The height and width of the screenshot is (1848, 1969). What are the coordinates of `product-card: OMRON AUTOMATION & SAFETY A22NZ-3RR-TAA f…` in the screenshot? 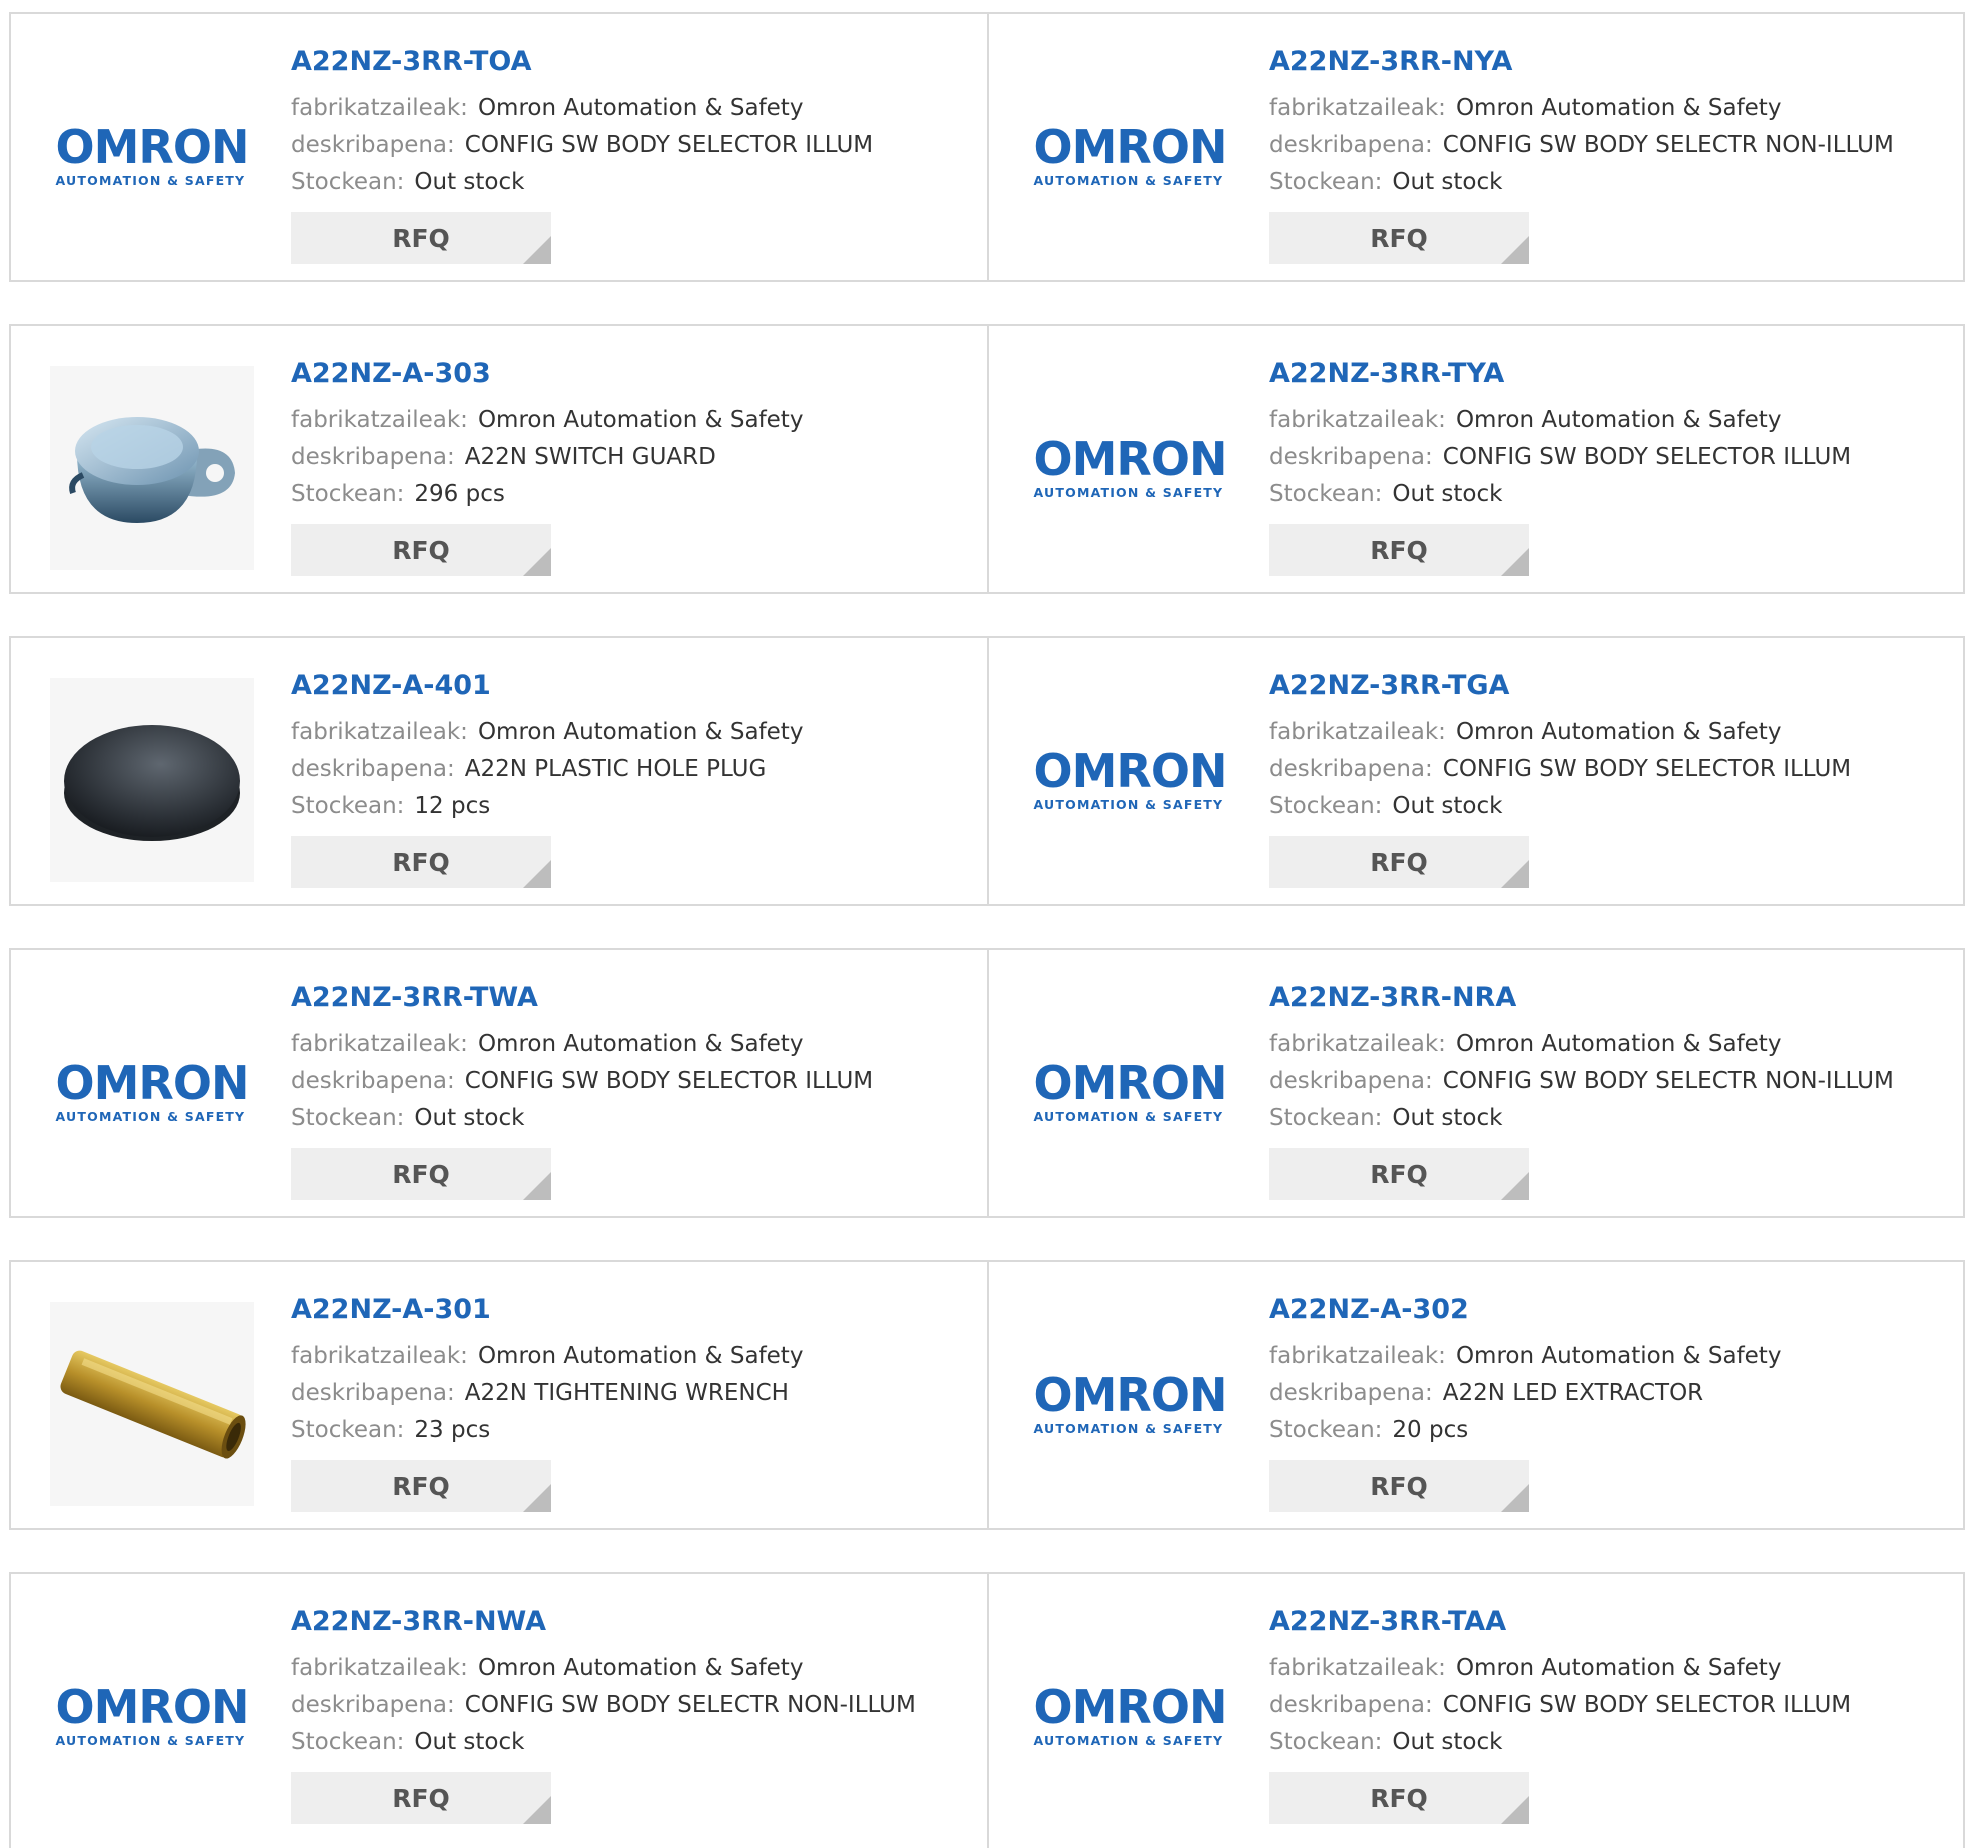 It's located at (1475, 1711).